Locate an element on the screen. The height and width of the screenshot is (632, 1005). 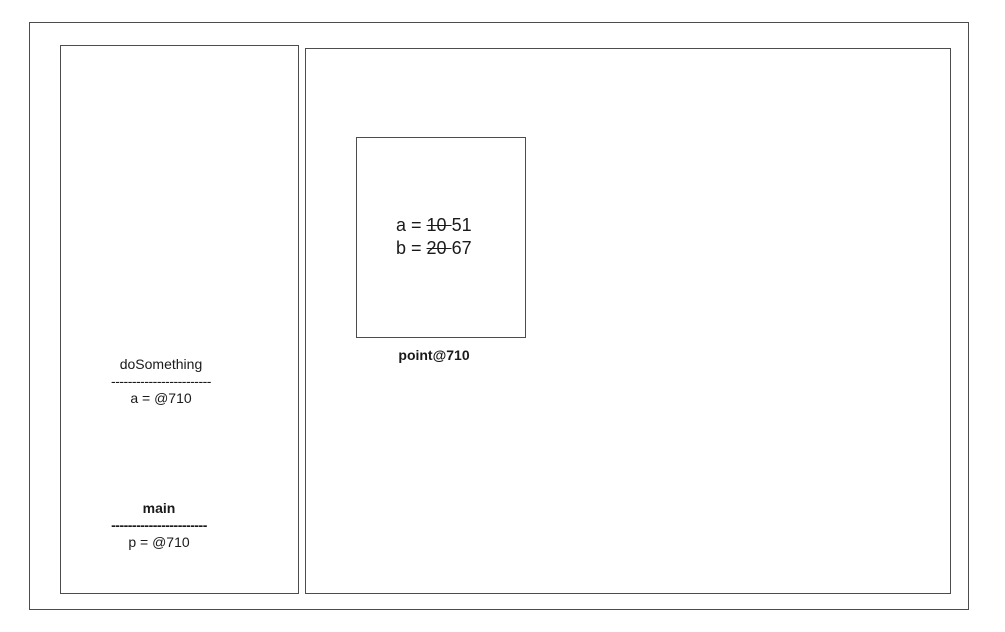
frame-variable: p = @710 is located at coordinates (159, 542).